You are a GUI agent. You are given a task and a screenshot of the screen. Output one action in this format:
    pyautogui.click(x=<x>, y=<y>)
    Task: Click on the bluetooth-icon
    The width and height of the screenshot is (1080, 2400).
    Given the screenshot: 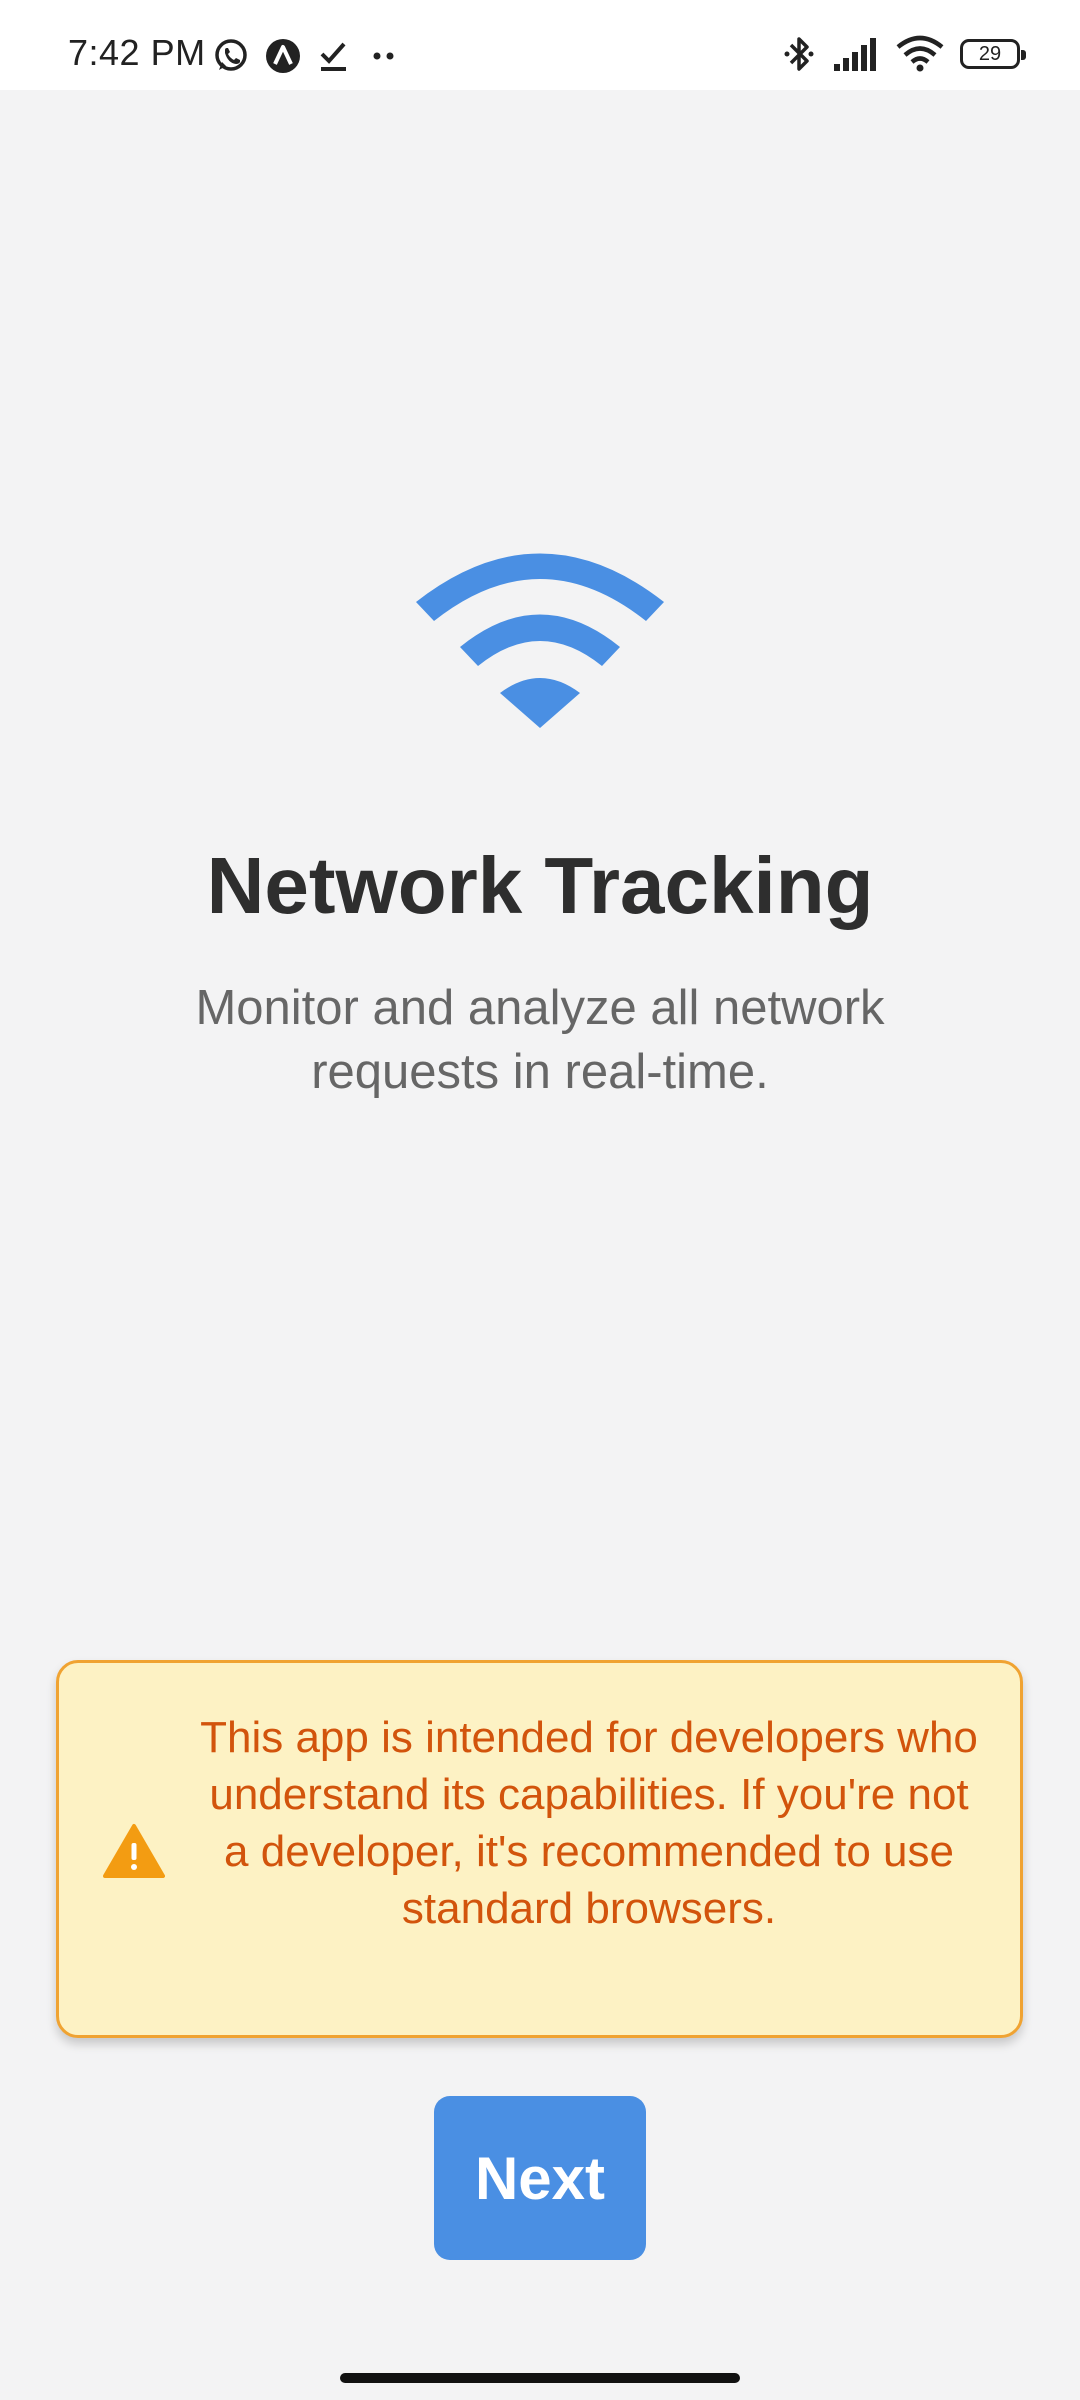 What is the action you would take?
    pyautogui.click(x=799, y=54)
    